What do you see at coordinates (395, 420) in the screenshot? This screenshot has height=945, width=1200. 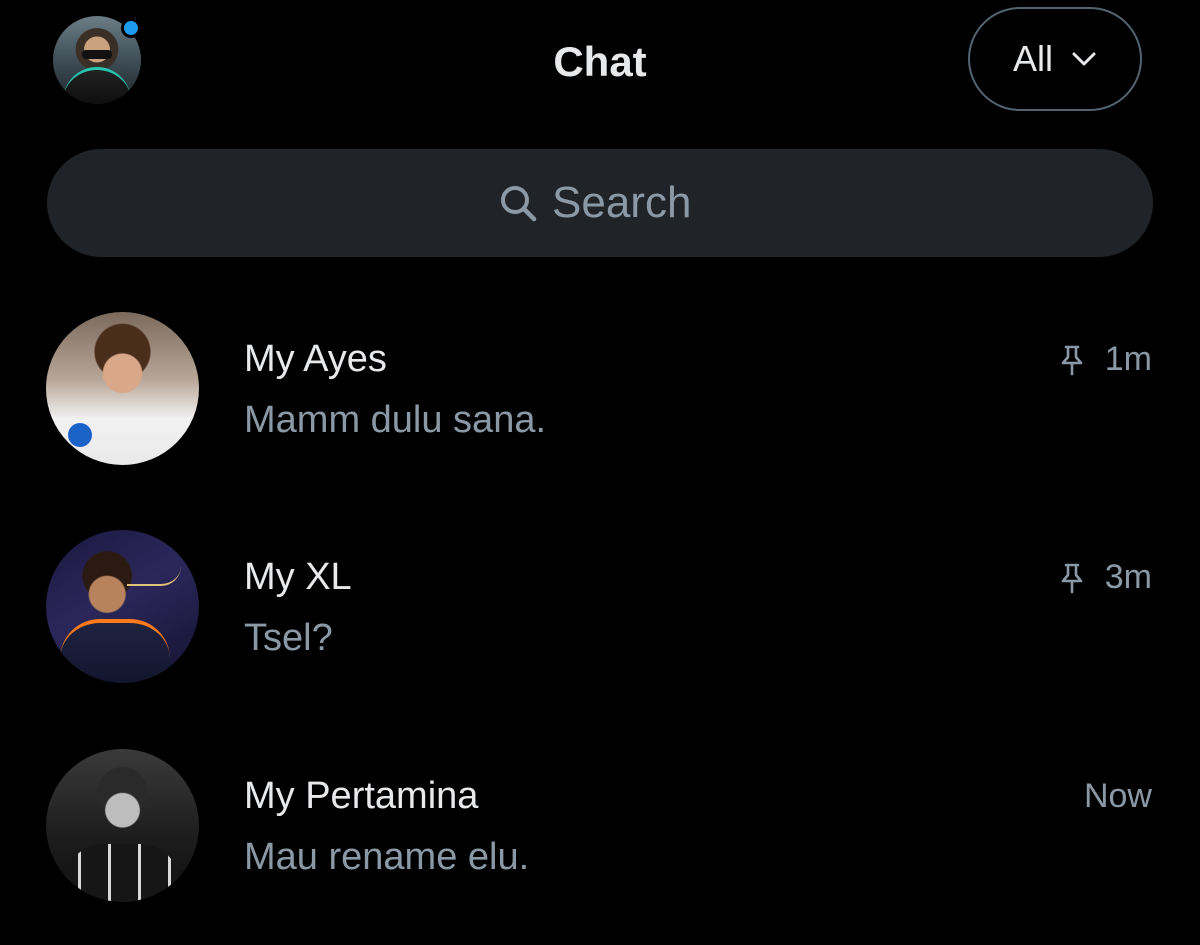 I see `chat-preview: Mamm dulu sana.` at bounding box center [395, 420].